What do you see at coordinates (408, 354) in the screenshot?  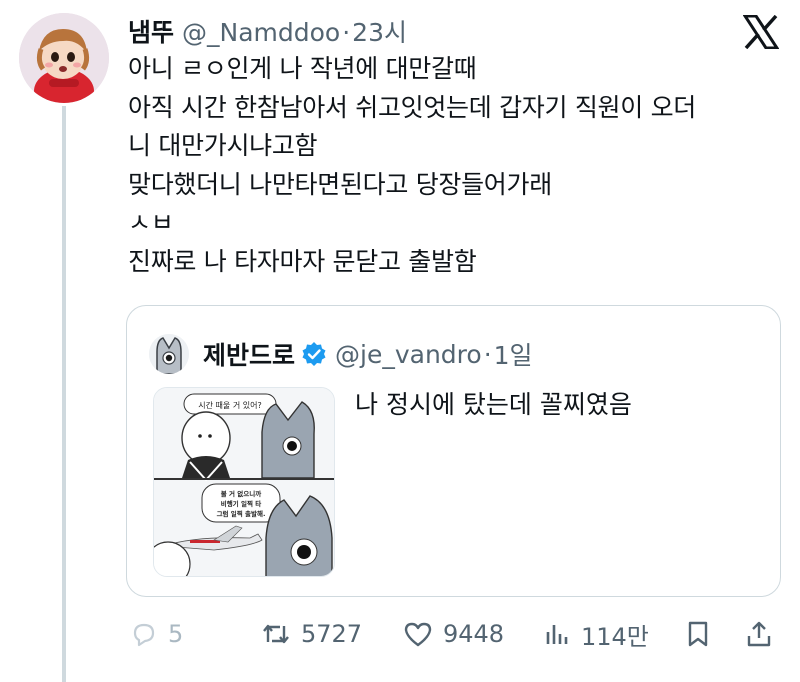 I see `quote-handle: @je_vandro` at bounding box center [408, 354].